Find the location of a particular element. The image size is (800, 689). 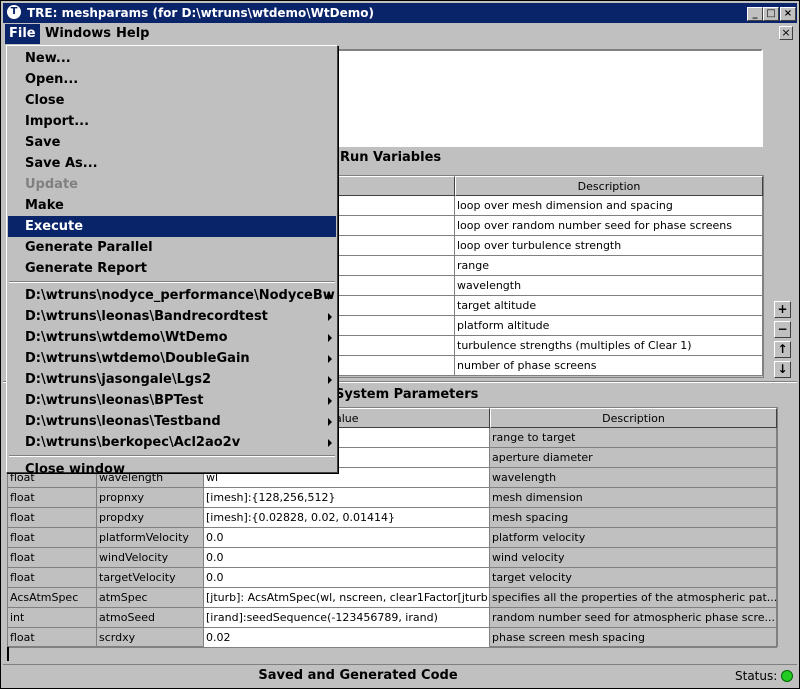

file-menu-item-close-window: Close window is located at coordinates (172, 469).